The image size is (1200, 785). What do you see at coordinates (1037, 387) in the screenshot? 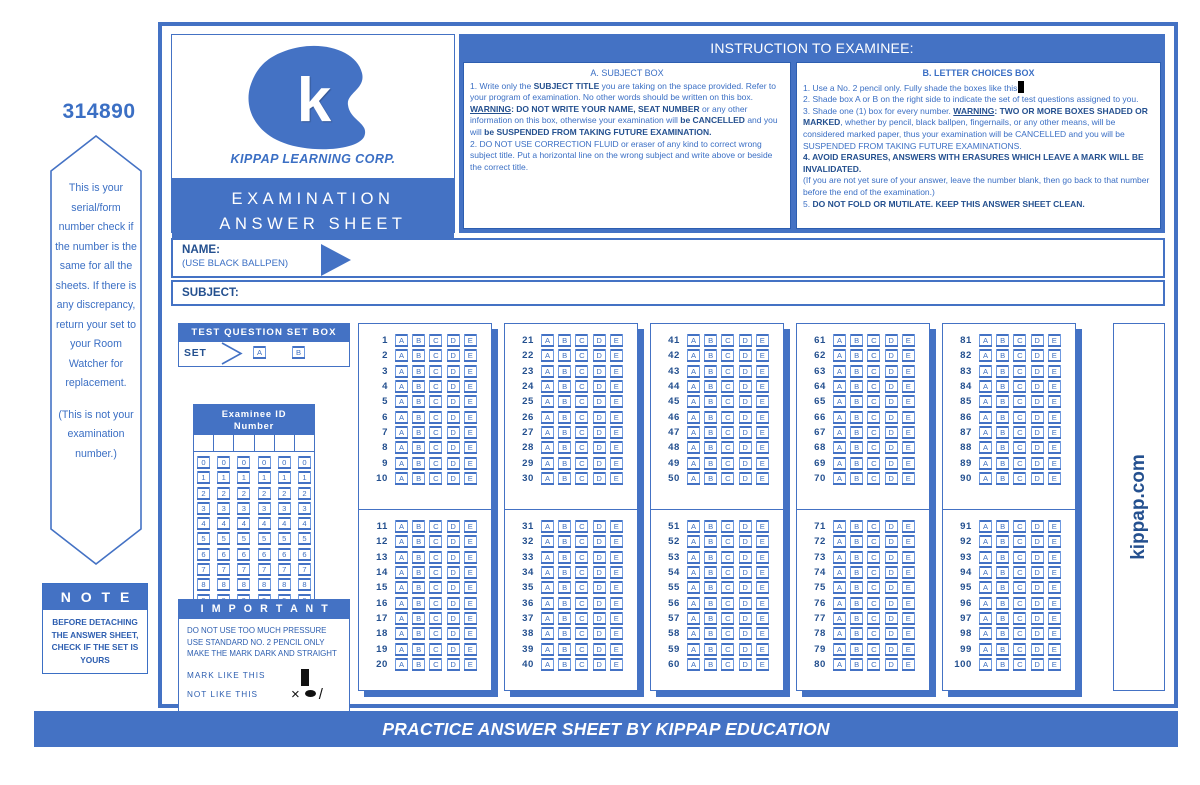
I see `answer-bubble-84-D: D` at bounding box center [1037, 387].